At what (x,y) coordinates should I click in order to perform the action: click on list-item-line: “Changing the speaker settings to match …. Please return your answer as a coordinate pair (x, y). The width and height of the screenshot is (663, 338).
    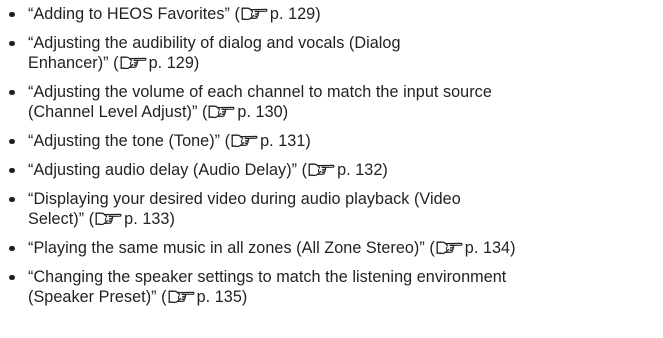
    Looking at the image, I should click on (345, 277).